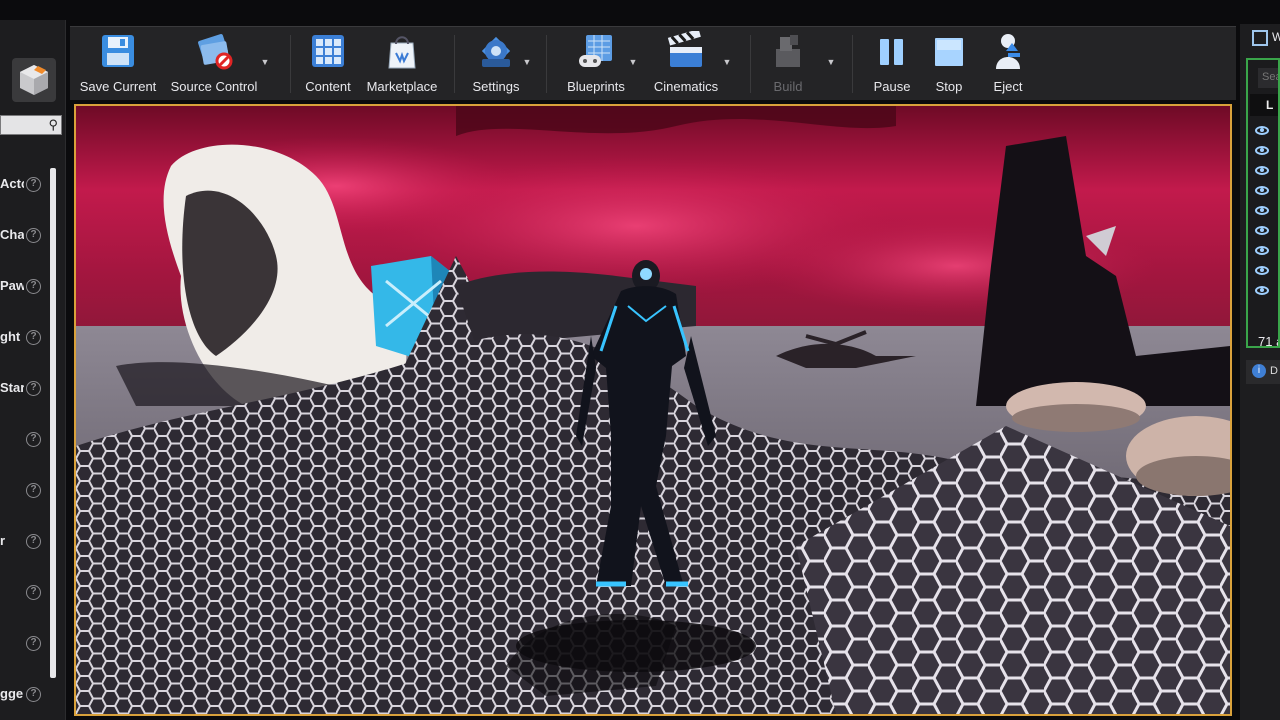  What do you see at coordinates (10, 336) in the screenshot?
I see `place-actor-label: ght` at bounding box center [10, 336].